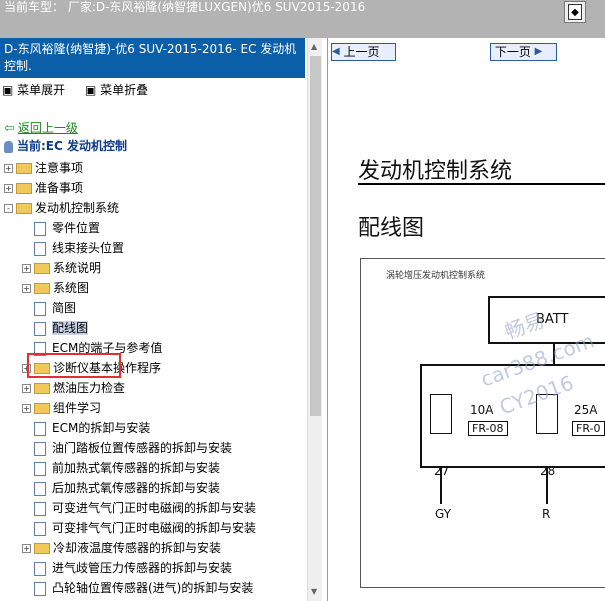 The height and width of the screenshot is (601, 605). Describe the element at coordinates (481, 184) in the screenshot. I see `title-rule` at that location.